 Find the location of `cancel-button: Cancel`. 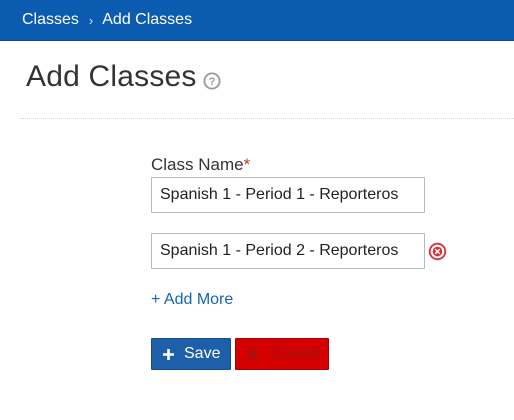

cancel-button: Cancel is located at coordinates (282, 354).